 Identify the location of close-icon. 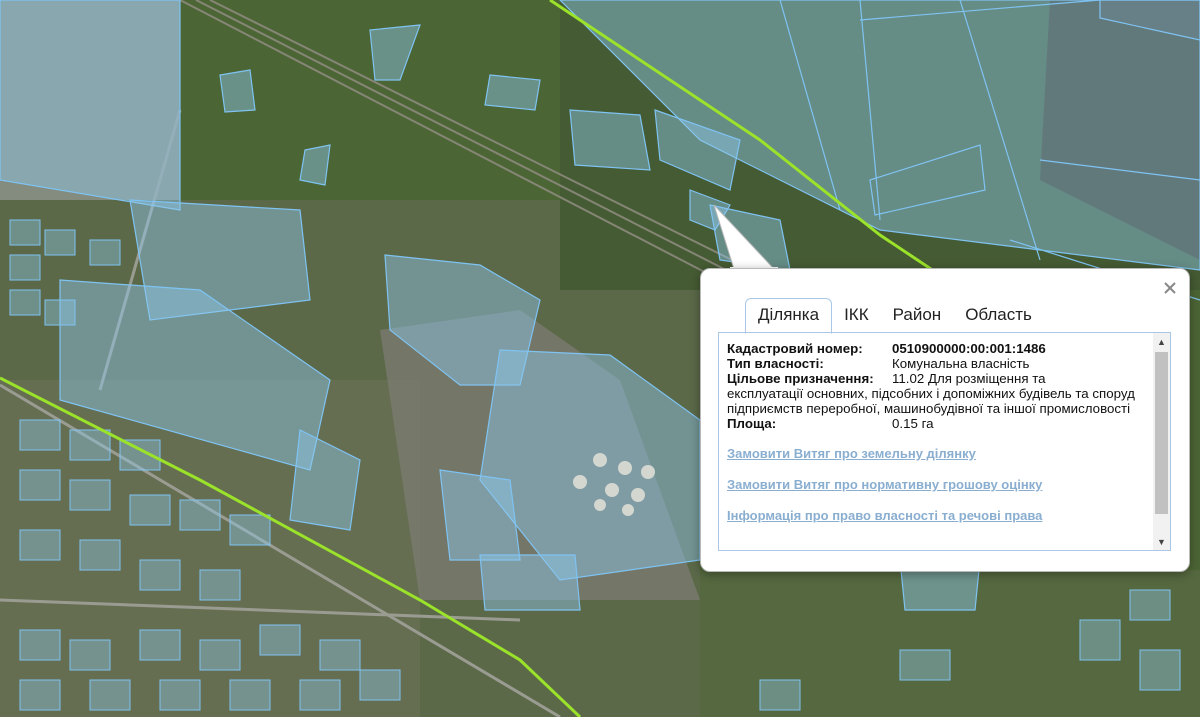
(1170, 288).